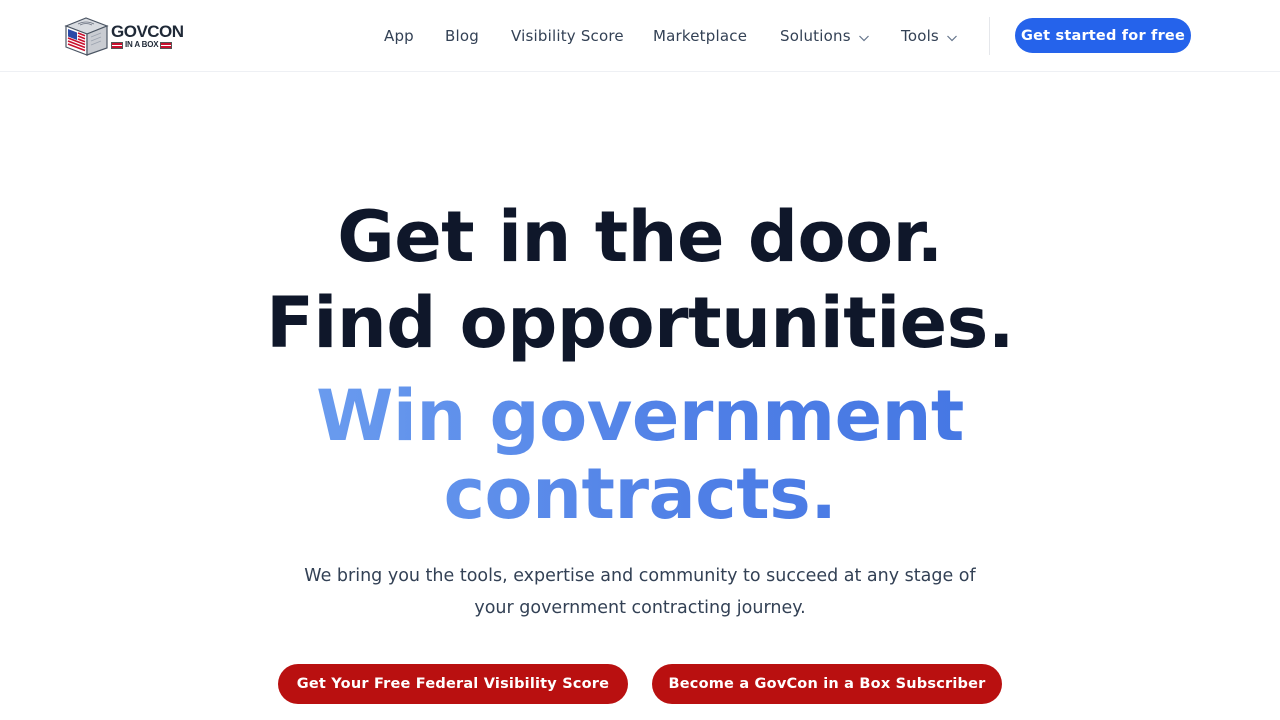 The image size is (1280, 720). What do you see at coordinates (453, 684) in the screenshot?
I see `visibility-score-button: Get Your Free Federal Visibility Score` at bounding box center [453, 684].